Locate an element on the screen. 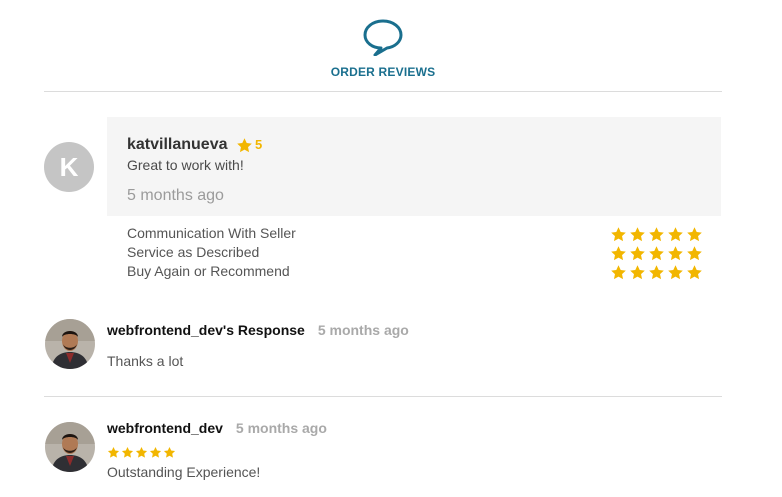  review-stars is located at coordinates (141, 452).